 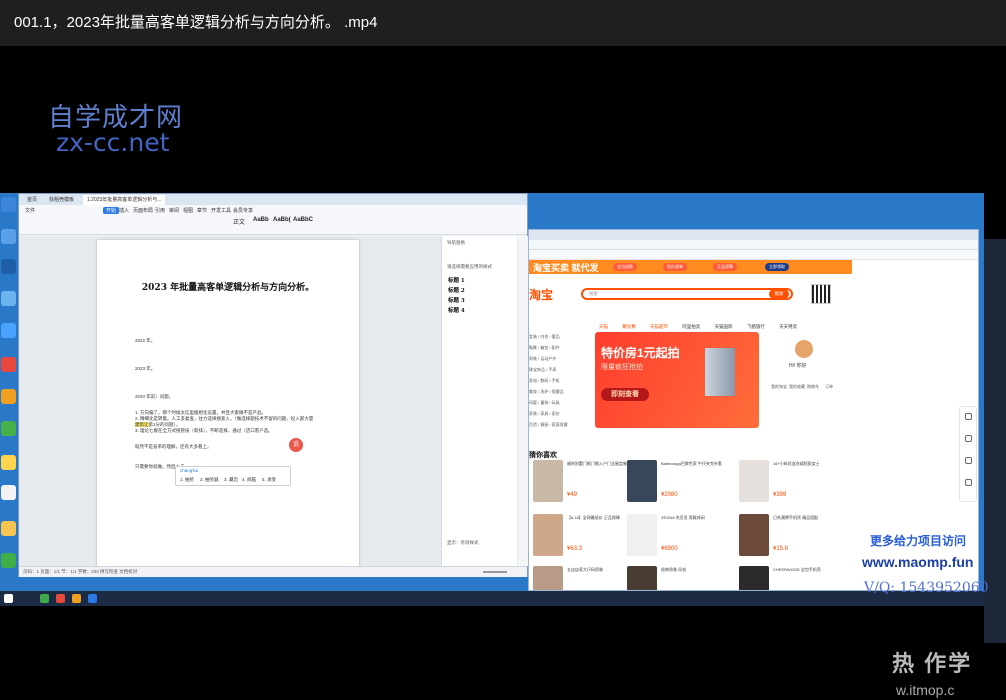 I want to click on menu-insert: 插入, so click(x=124, y=210).